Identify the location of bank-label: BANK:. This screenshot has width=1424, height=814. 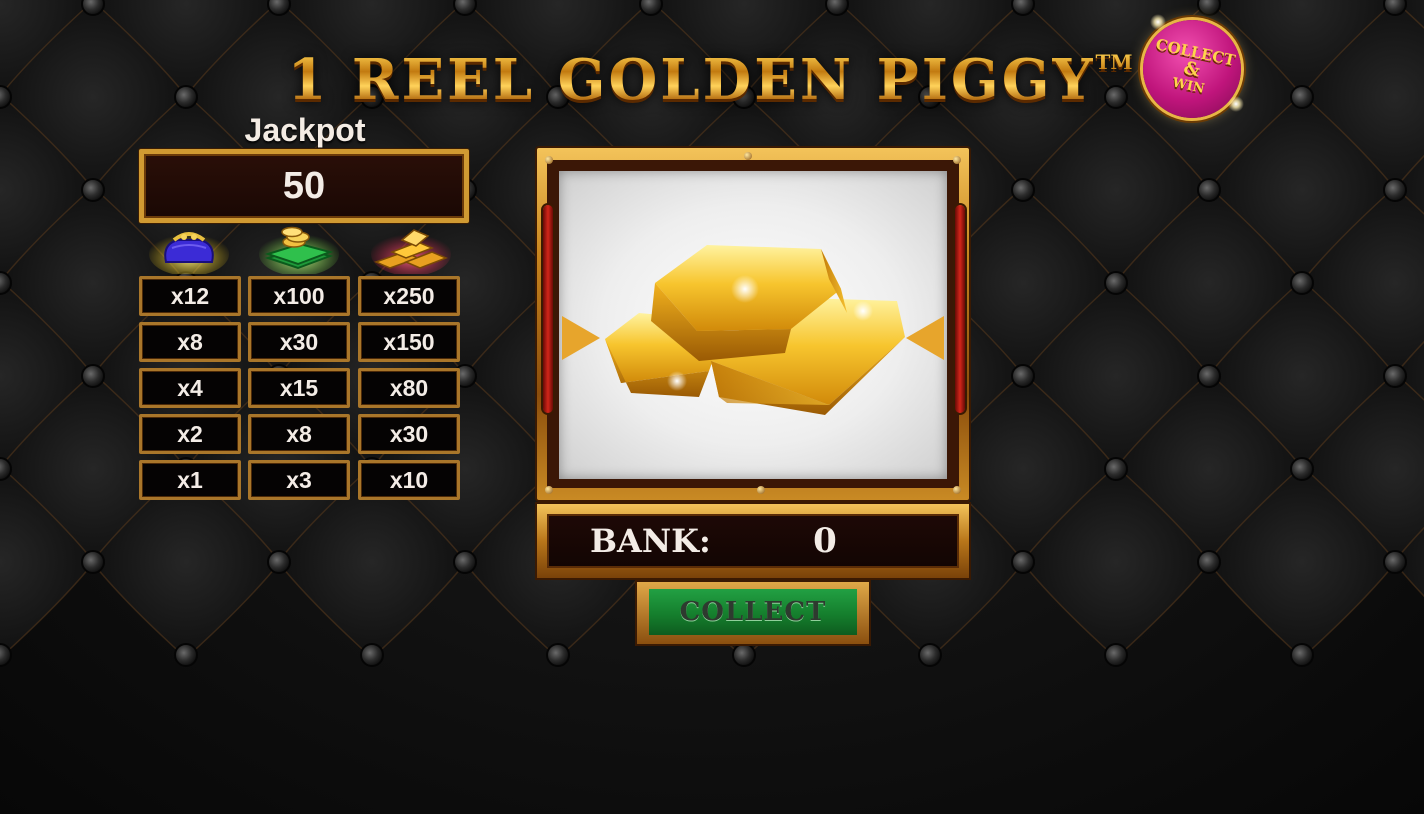
(650, 541).